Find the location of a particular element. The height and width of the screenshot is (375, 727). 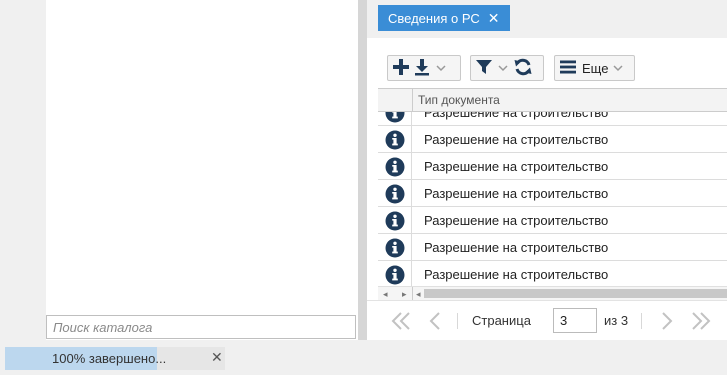

close-icon: ✕ is located at coordinates (217, 357).